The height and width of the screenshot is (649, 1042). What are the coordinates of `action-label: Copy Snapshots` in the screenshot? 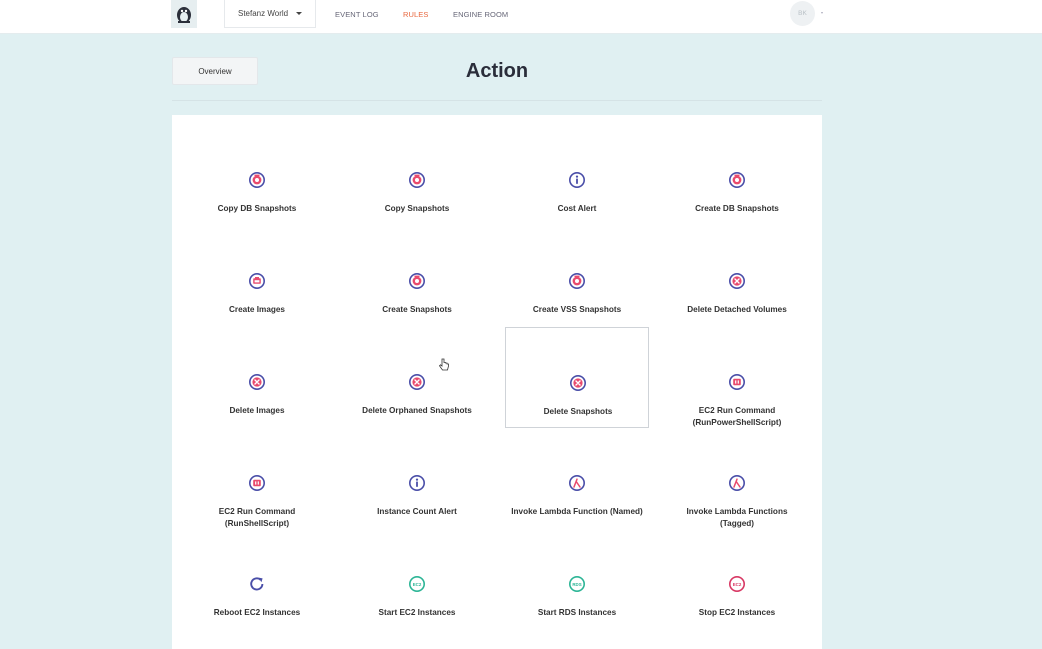 It's located at (417, 209).